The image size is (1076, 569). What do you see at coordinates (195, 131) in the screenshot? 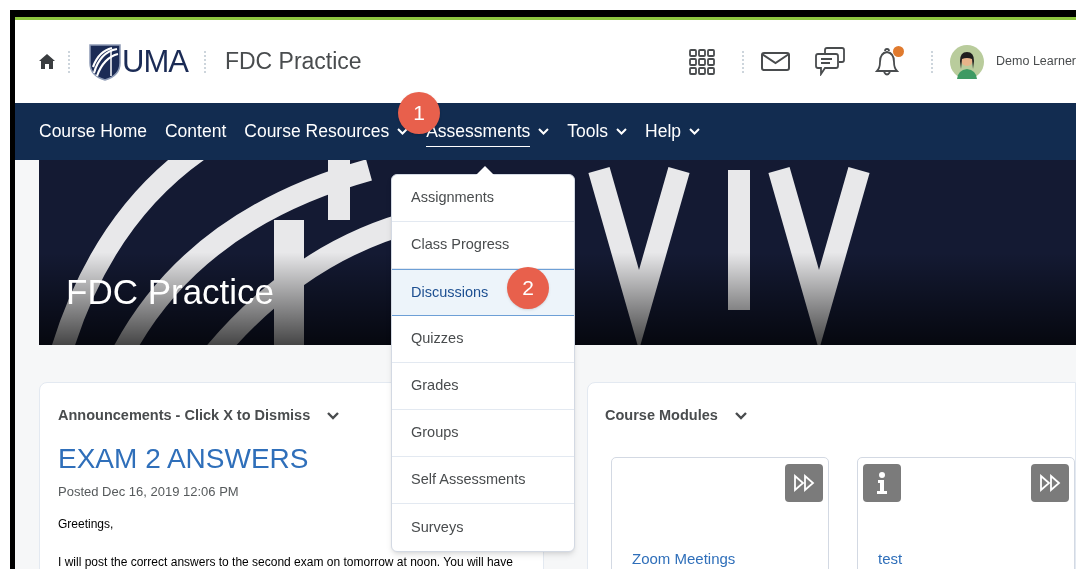
I see `nav-link: Content` at bounding box center [195, 131].